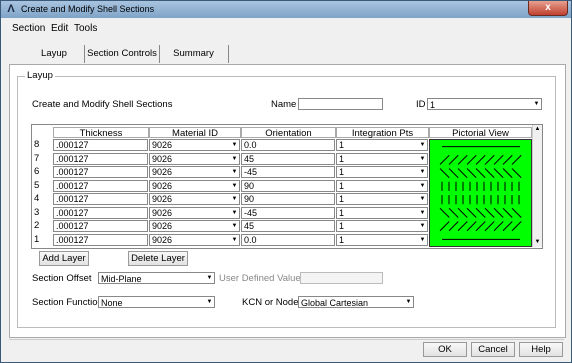 This screenshot has height=363, width=572. Describe the element at coordinates (54, 54) in the screenshot. I see `tab-layup: Layup` at that location.